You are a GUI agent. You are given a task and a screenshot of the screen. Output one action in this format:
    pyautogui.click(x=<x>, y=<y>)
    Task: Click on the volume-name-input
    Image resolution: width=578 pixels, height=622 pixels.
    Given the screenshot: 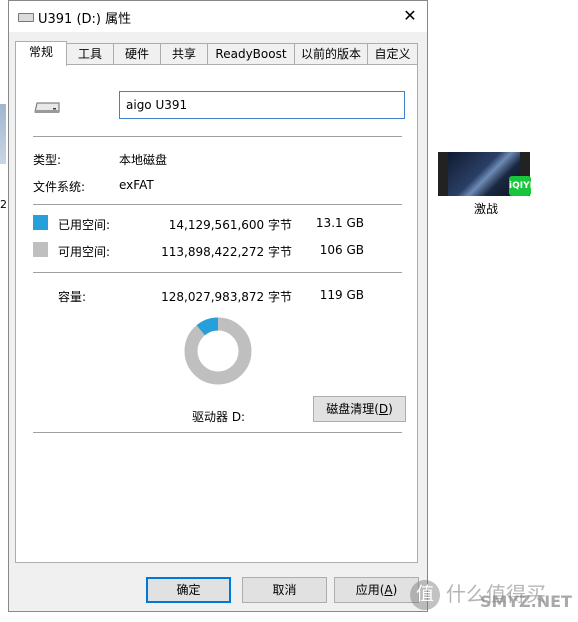 What is the action you would take?
    pyautogui.click(x=262, y=105)
    